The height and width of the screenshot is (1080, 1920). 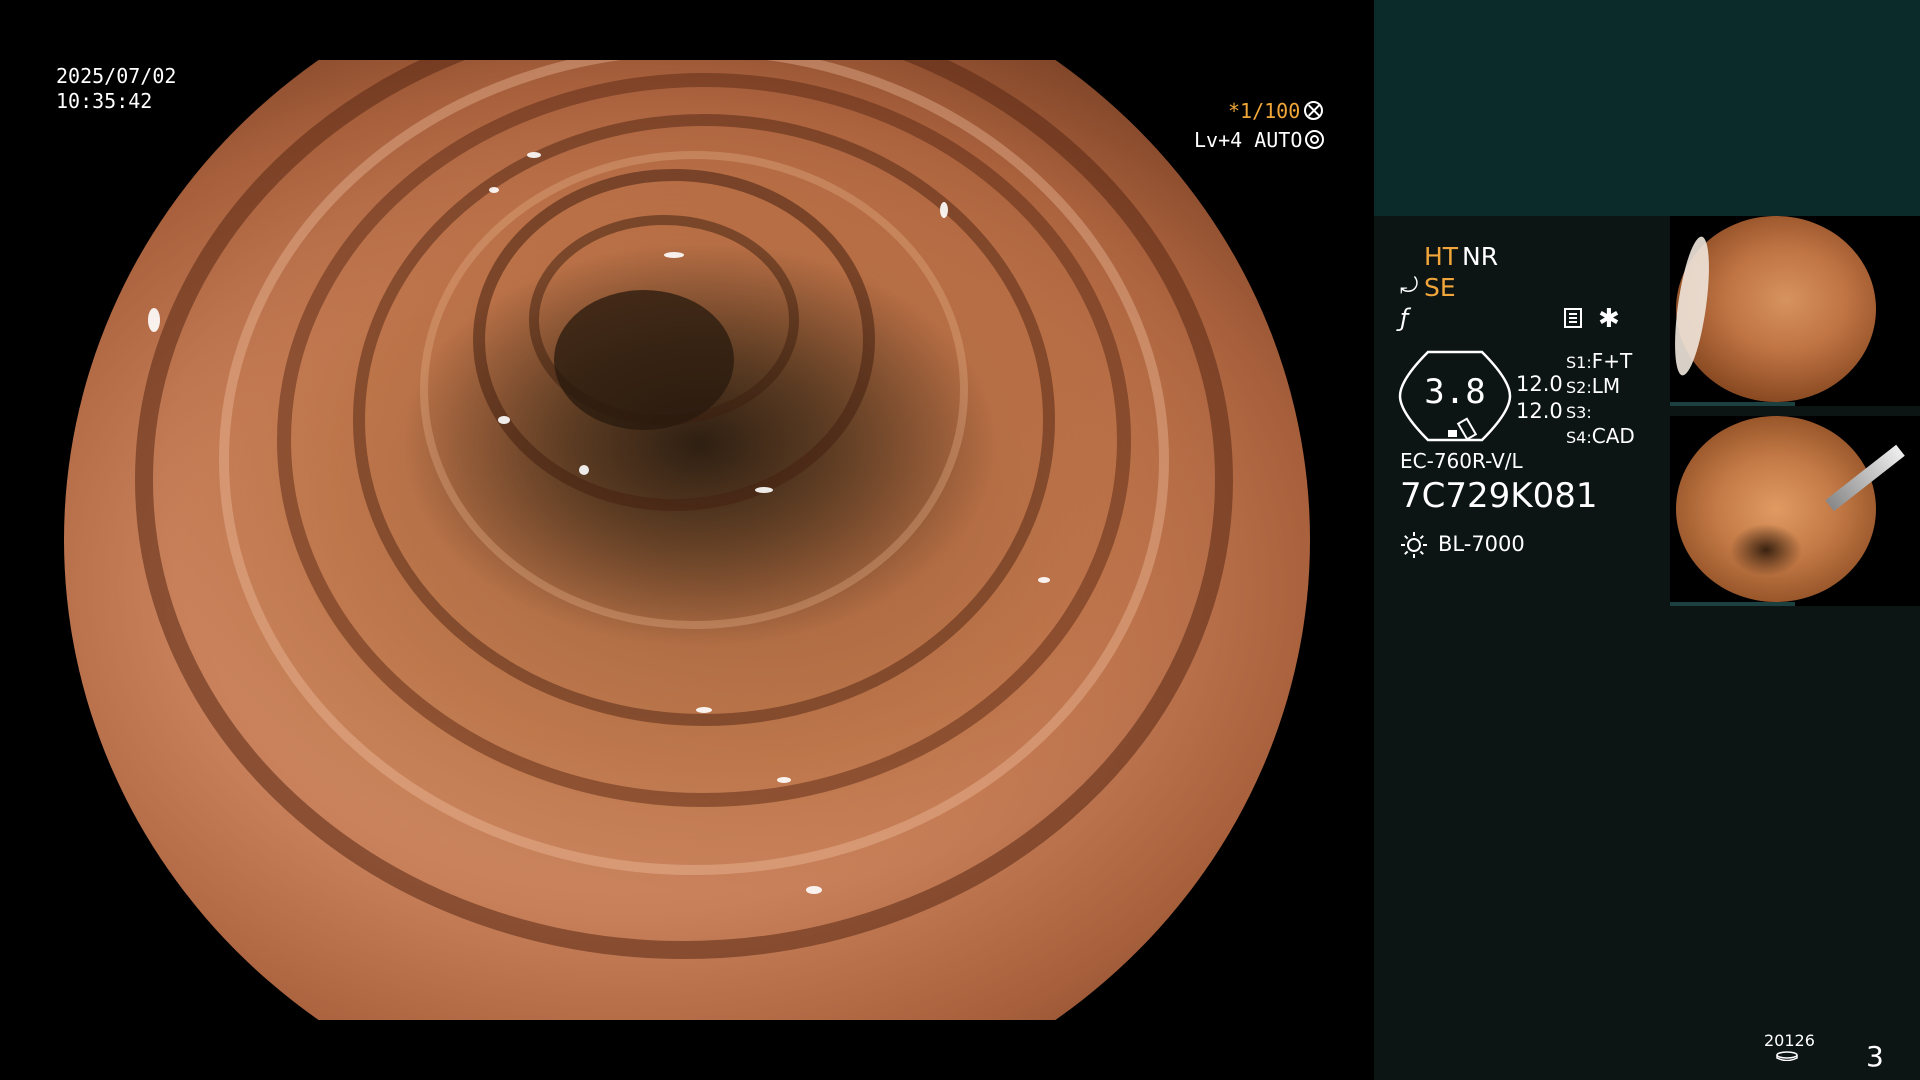 What do you see at coordinates (104, 101) in the screenshot?
I see `time-text: 10:35:42` at bounding box center [104, 101].